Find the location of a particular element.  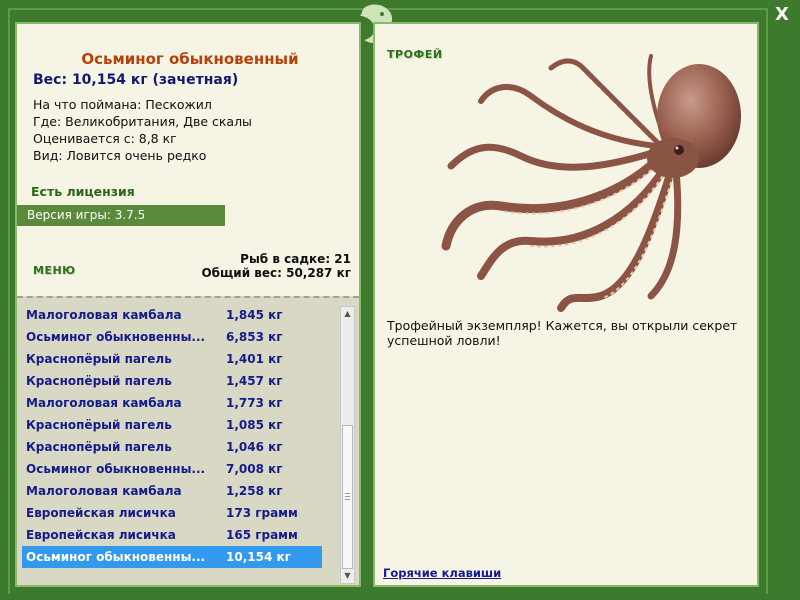

scroll-thumb is located at coordinates (347, 497).